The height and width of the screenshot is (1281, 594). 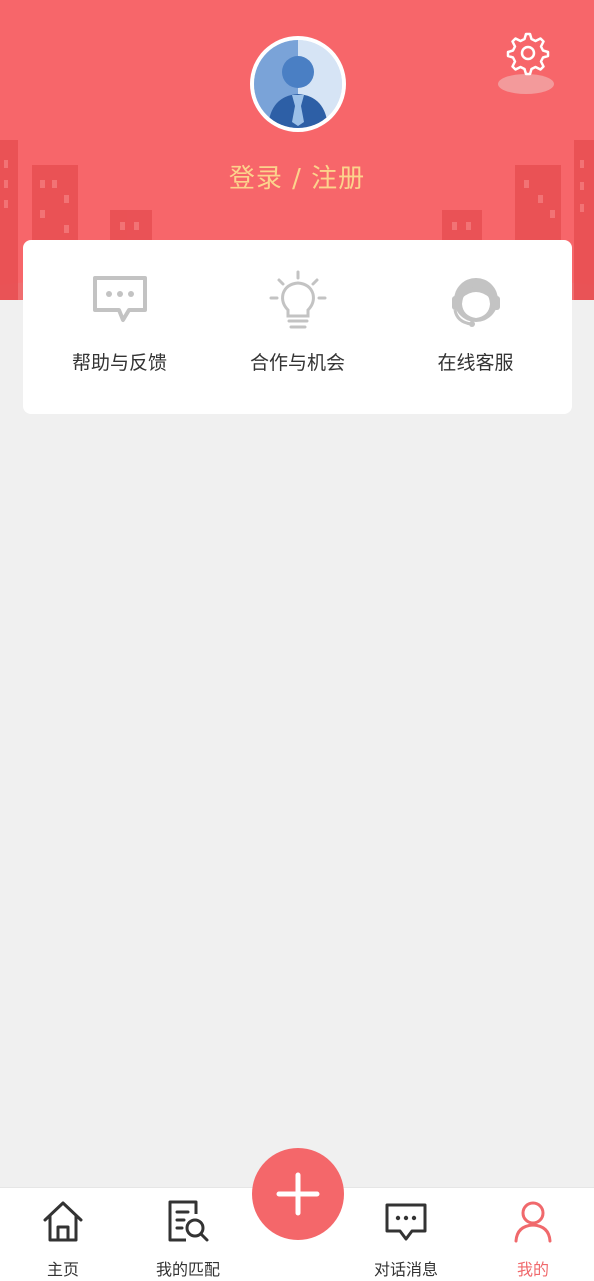 I want to click on help-feedback-item: 帮助与反馈, so click(x=119, y=327).